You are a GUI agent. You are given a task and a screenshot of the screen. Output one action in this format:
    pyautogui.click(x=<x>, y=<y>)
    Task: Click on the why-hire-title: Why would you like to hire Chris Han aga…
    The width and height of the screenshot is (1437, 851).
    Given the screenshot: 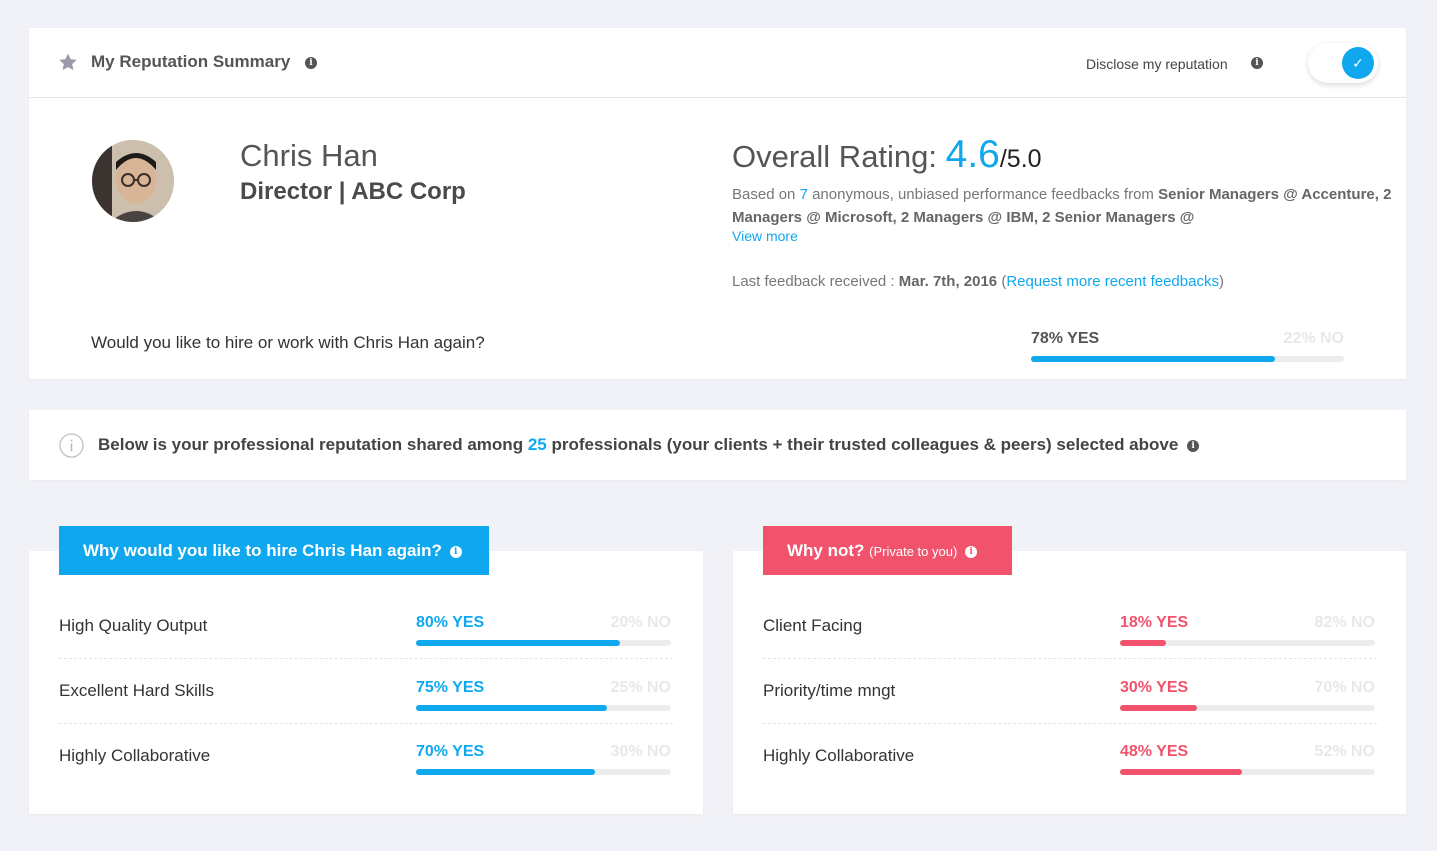 What is the action you would take?
    pyautogui.click(x=262, y=550)
    